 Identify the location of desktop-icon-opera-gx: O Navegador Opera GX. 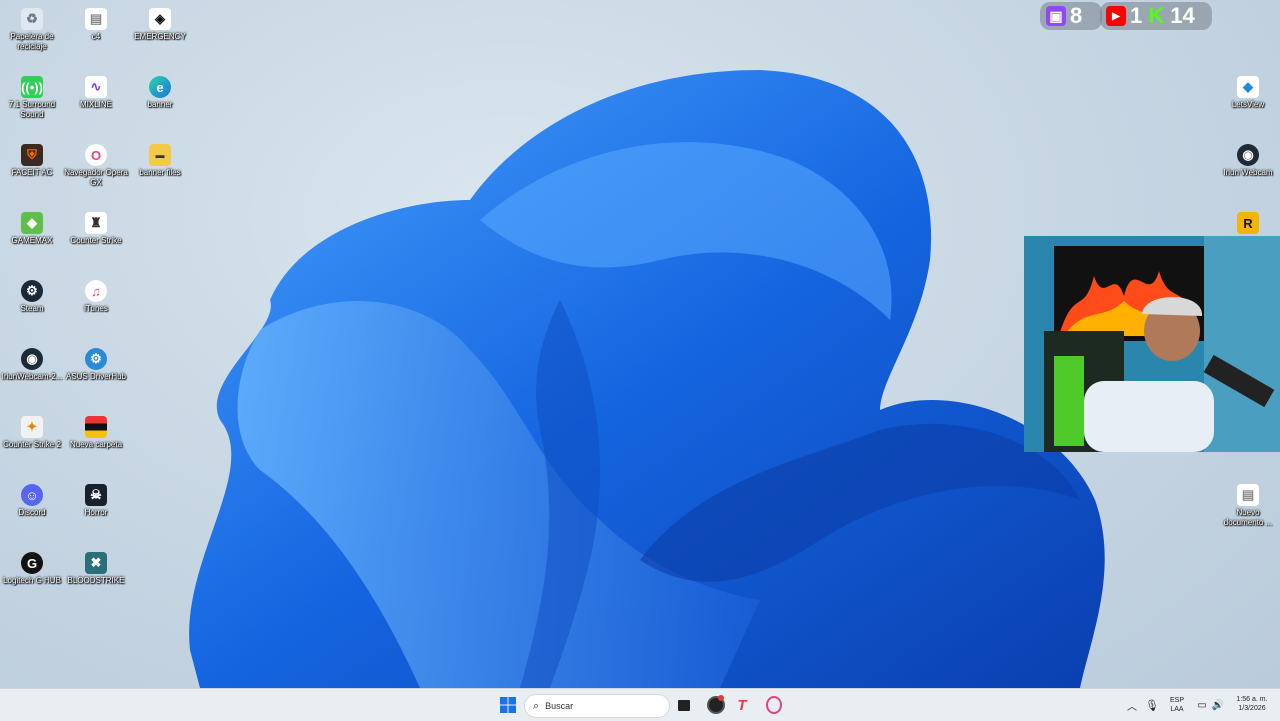
(96, 164).